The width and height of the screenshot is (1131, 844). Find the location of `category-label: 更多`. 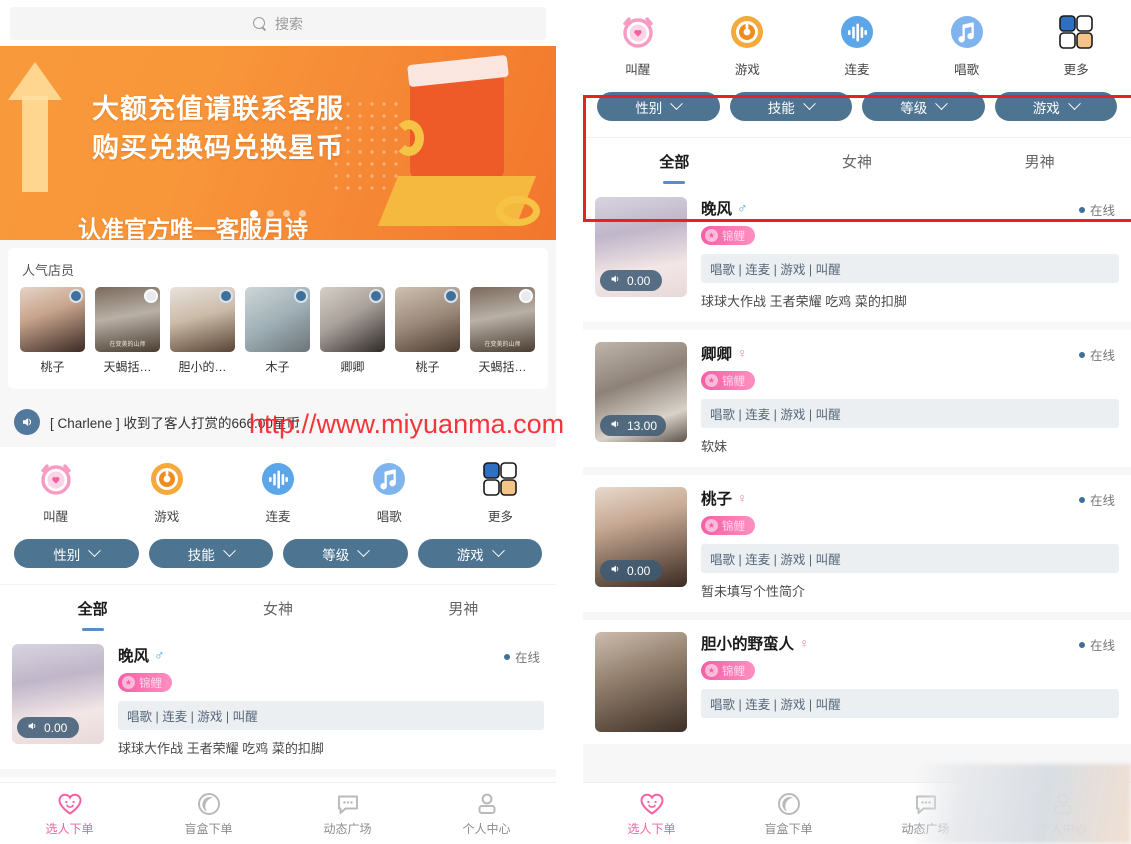

category-label: 更多 is located at coordinates (500, 517).